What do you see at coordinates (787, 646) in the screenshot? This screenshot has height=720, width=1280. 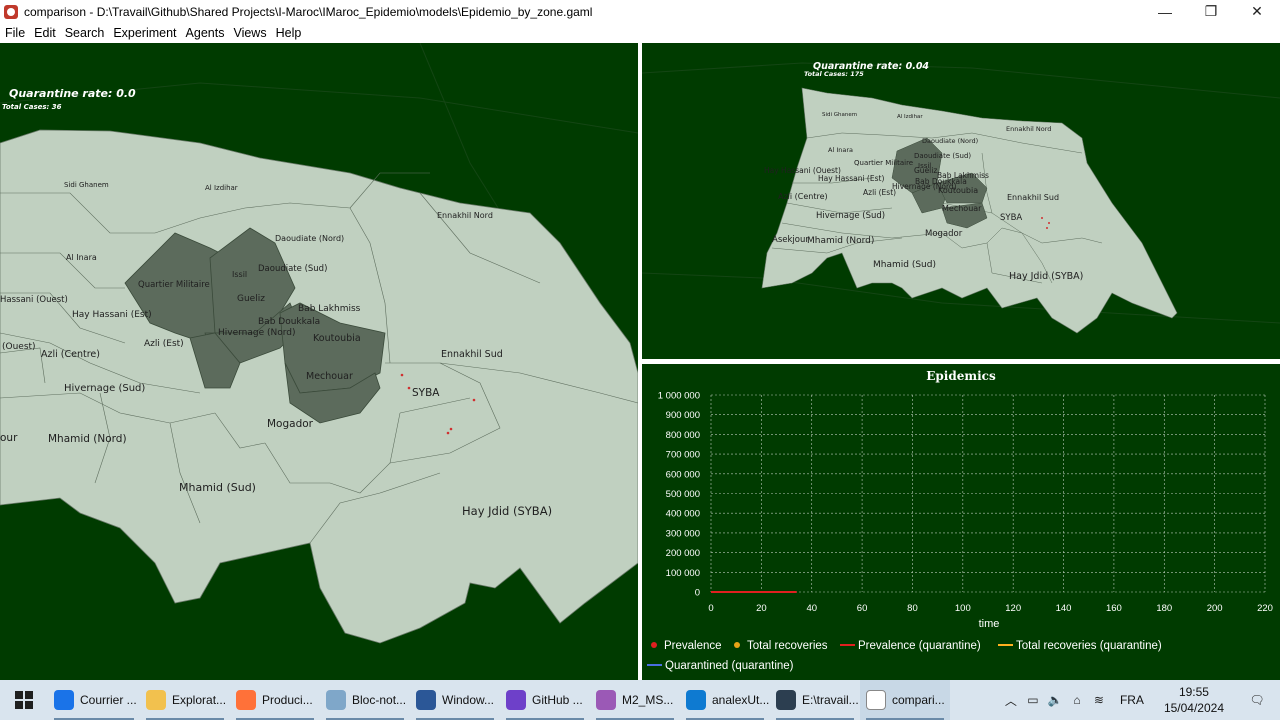 I see `legend-label: Total recoveries` at bounding box center [787, 646].